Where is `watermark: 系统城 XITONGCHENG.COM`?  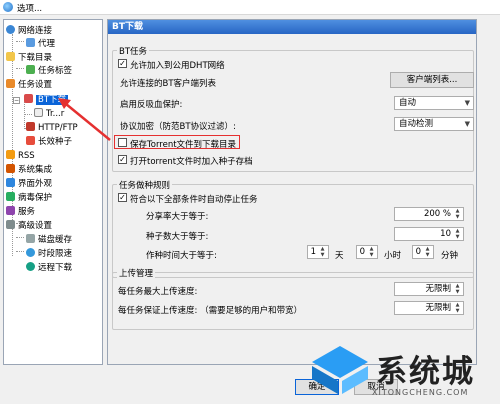 watermark: 系统城 XITONGCHENG.COM is located at coordinates (400, 373).